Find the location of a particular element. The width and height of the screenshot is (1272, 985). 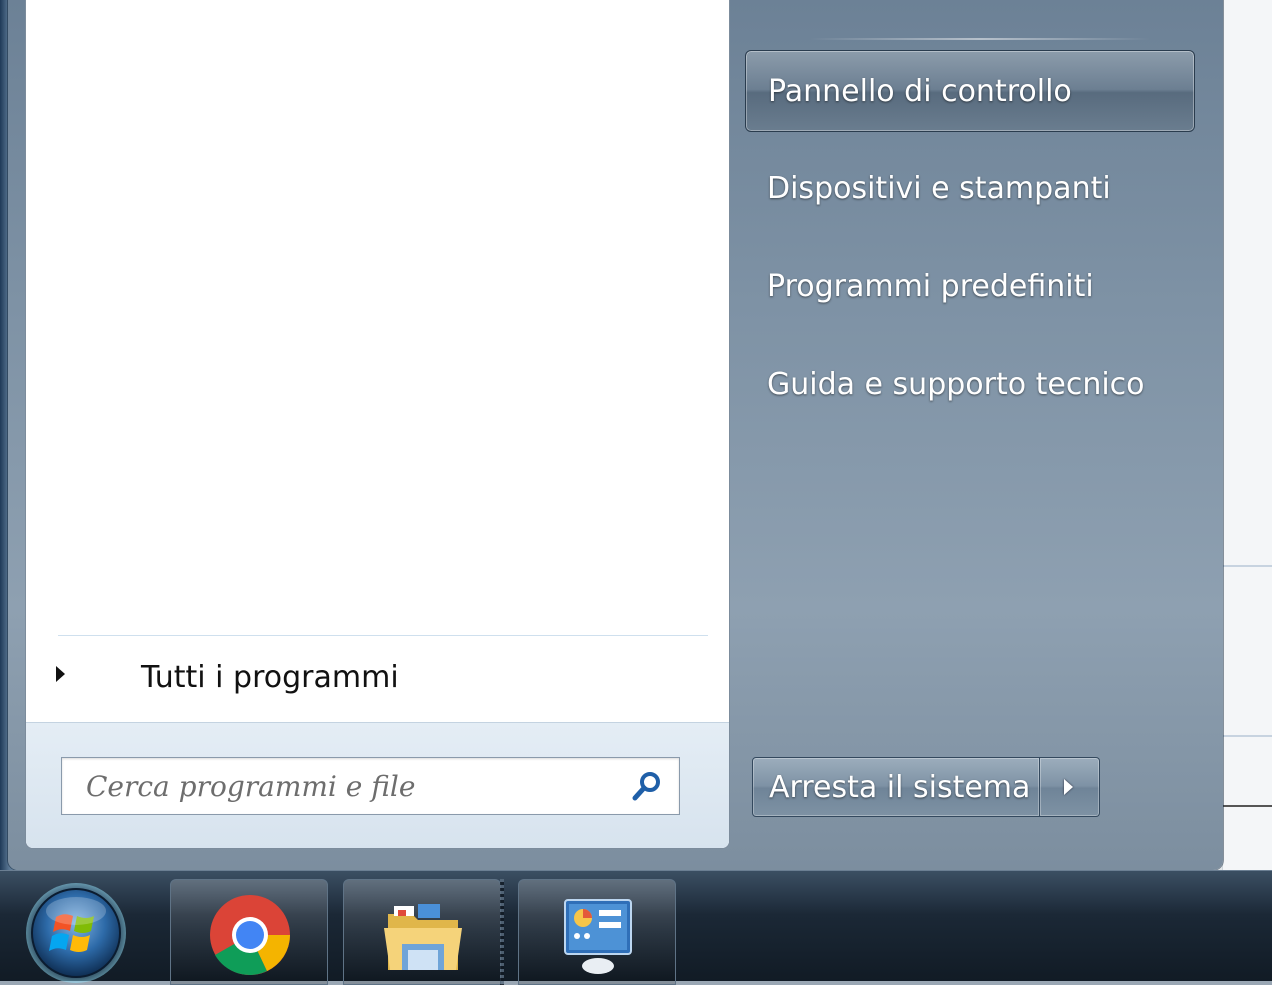

windows-start-icon is located at coordinates (76, 933).